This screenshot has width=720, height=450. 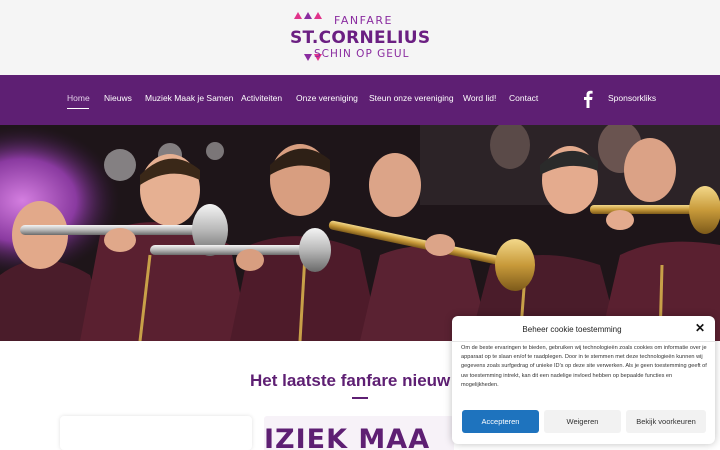 I want to click on accept-button: Accepteren, so click(x=500, y=421).